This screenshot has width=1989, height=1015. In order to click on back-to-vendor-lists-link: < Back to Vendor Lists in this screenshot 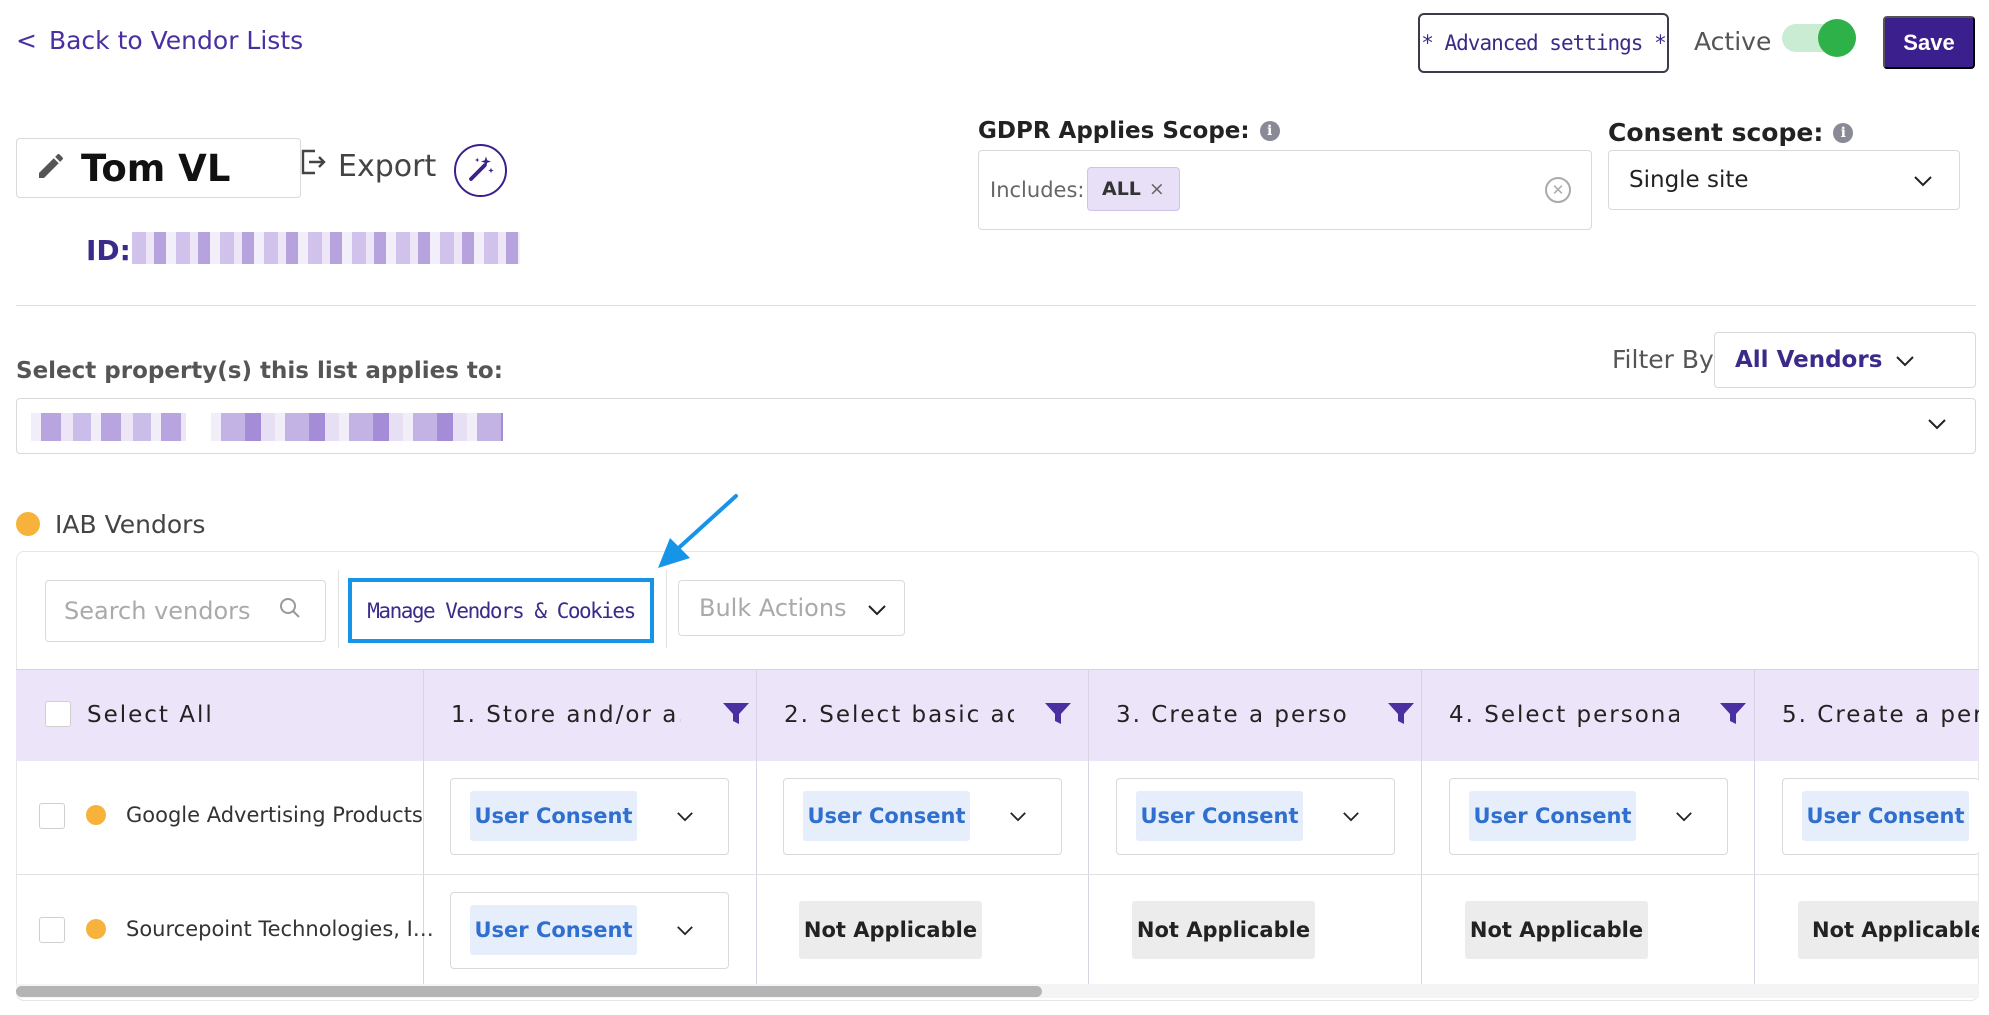, I will do `click(159, 40)`.